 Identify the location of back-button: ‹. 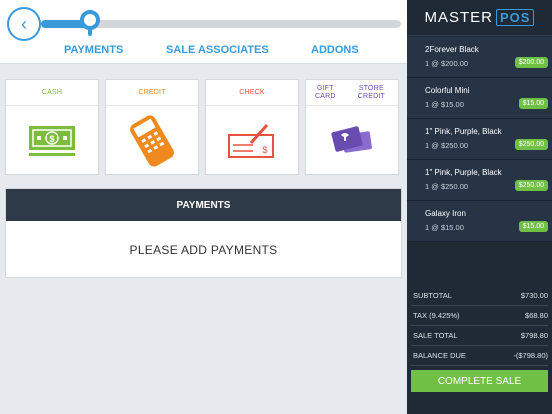
(24, 24).